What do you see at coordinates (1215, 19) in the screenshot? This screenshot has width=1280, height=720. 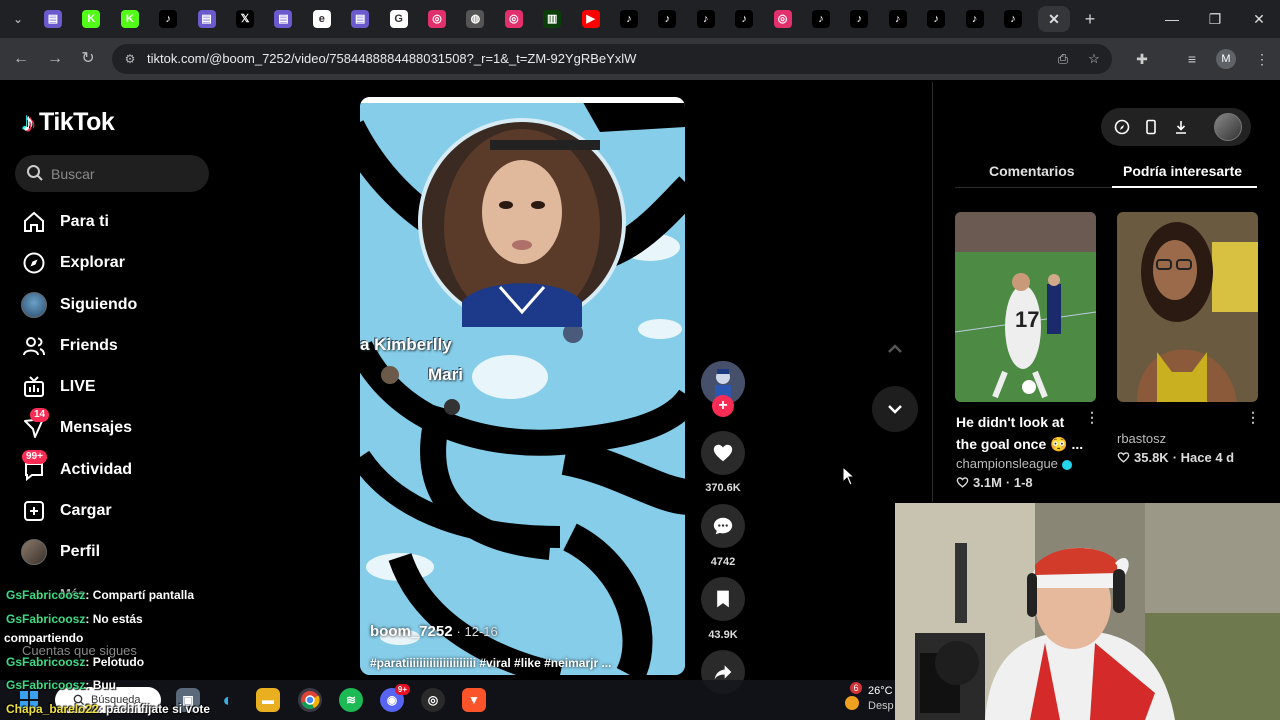 I see `maximize-button: ❐` at bounding box center [1215, 19].